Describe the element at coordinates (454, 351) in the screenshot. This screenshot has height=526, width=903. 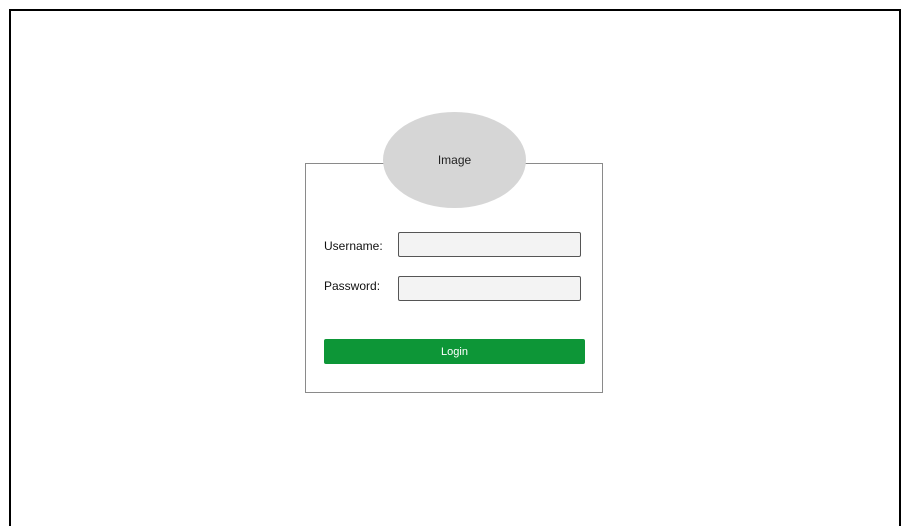
I see `login-button: Login` at that location.